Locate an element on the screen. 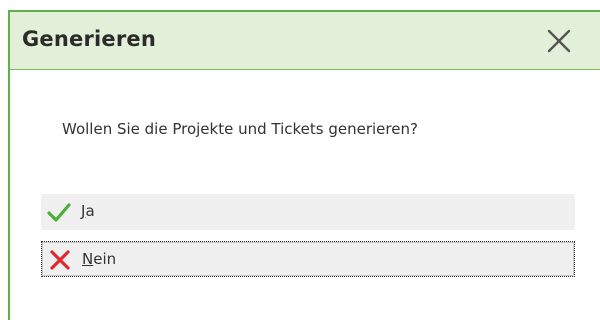 The width and height of the screenshot is (600, 320). dialog-title: Generieren is located at coordinates (89, 39).